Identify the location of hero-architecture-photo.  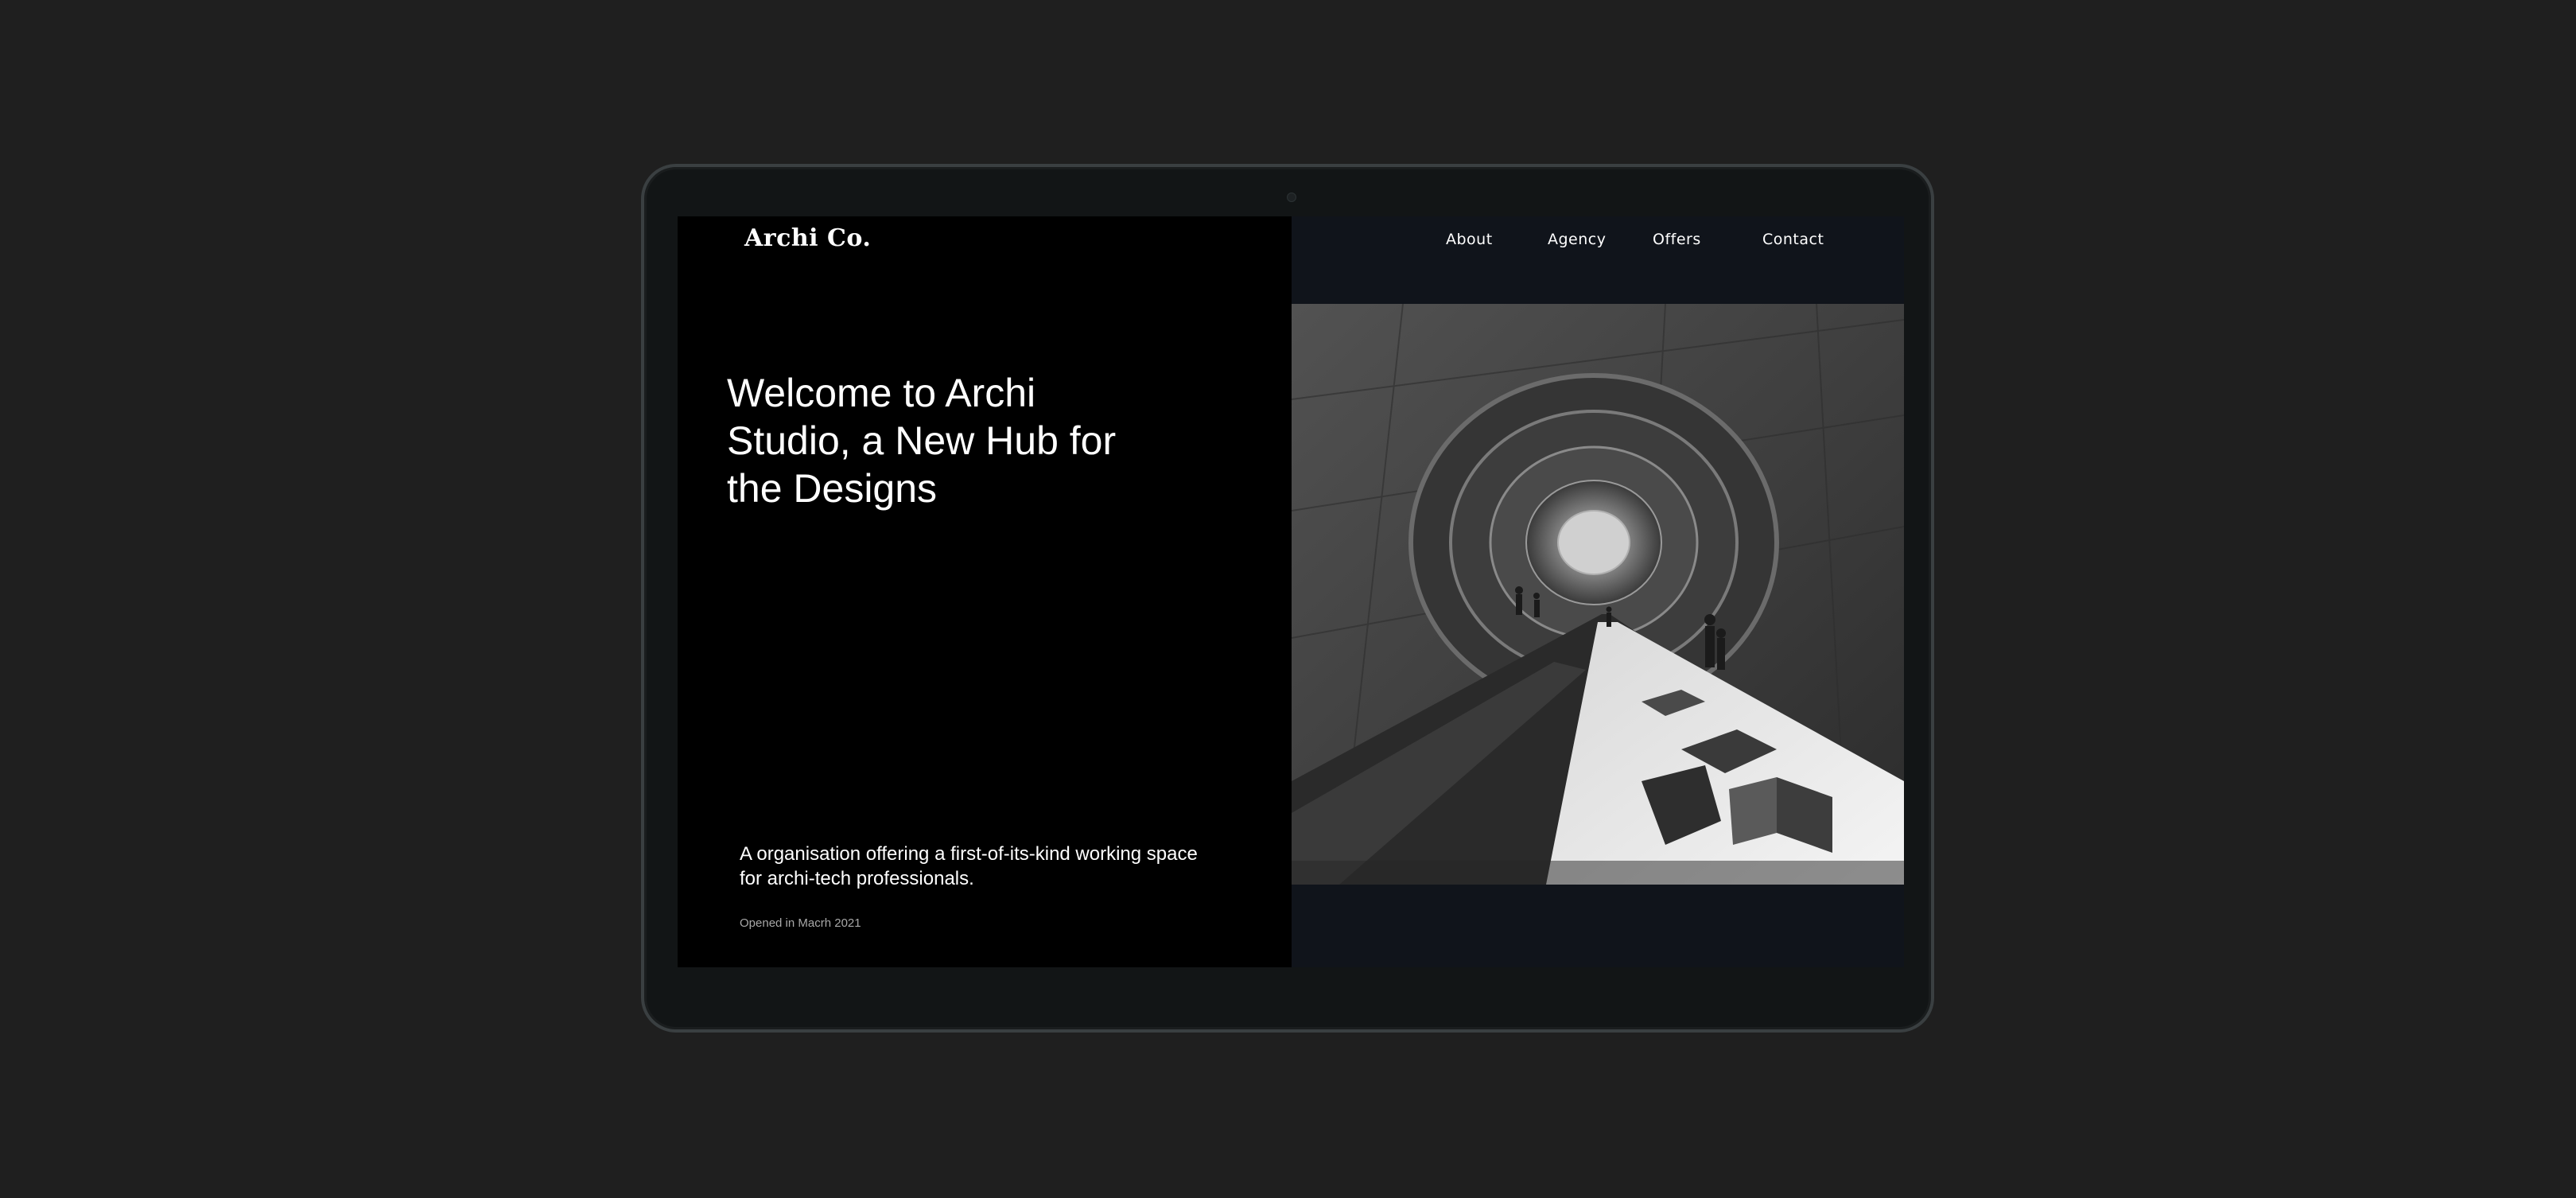
(1598, 594).